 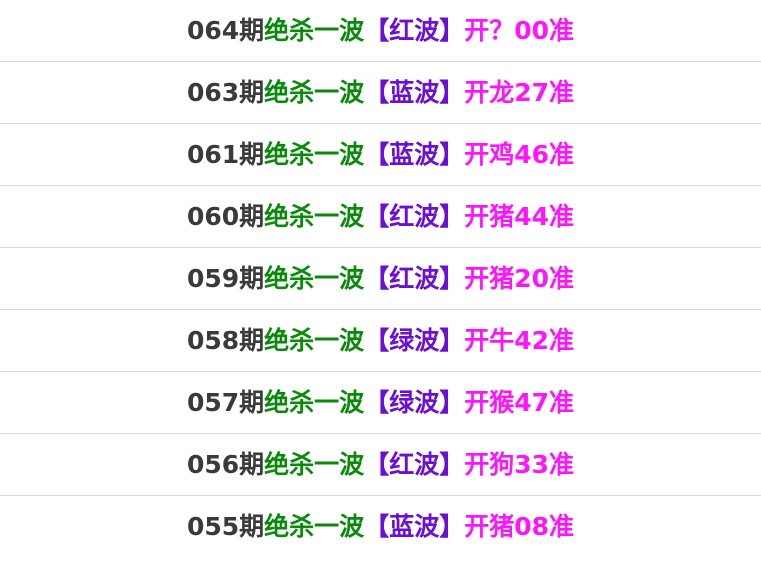 I want to click on result-label: 开龙27准, so click(x=519, y=92).